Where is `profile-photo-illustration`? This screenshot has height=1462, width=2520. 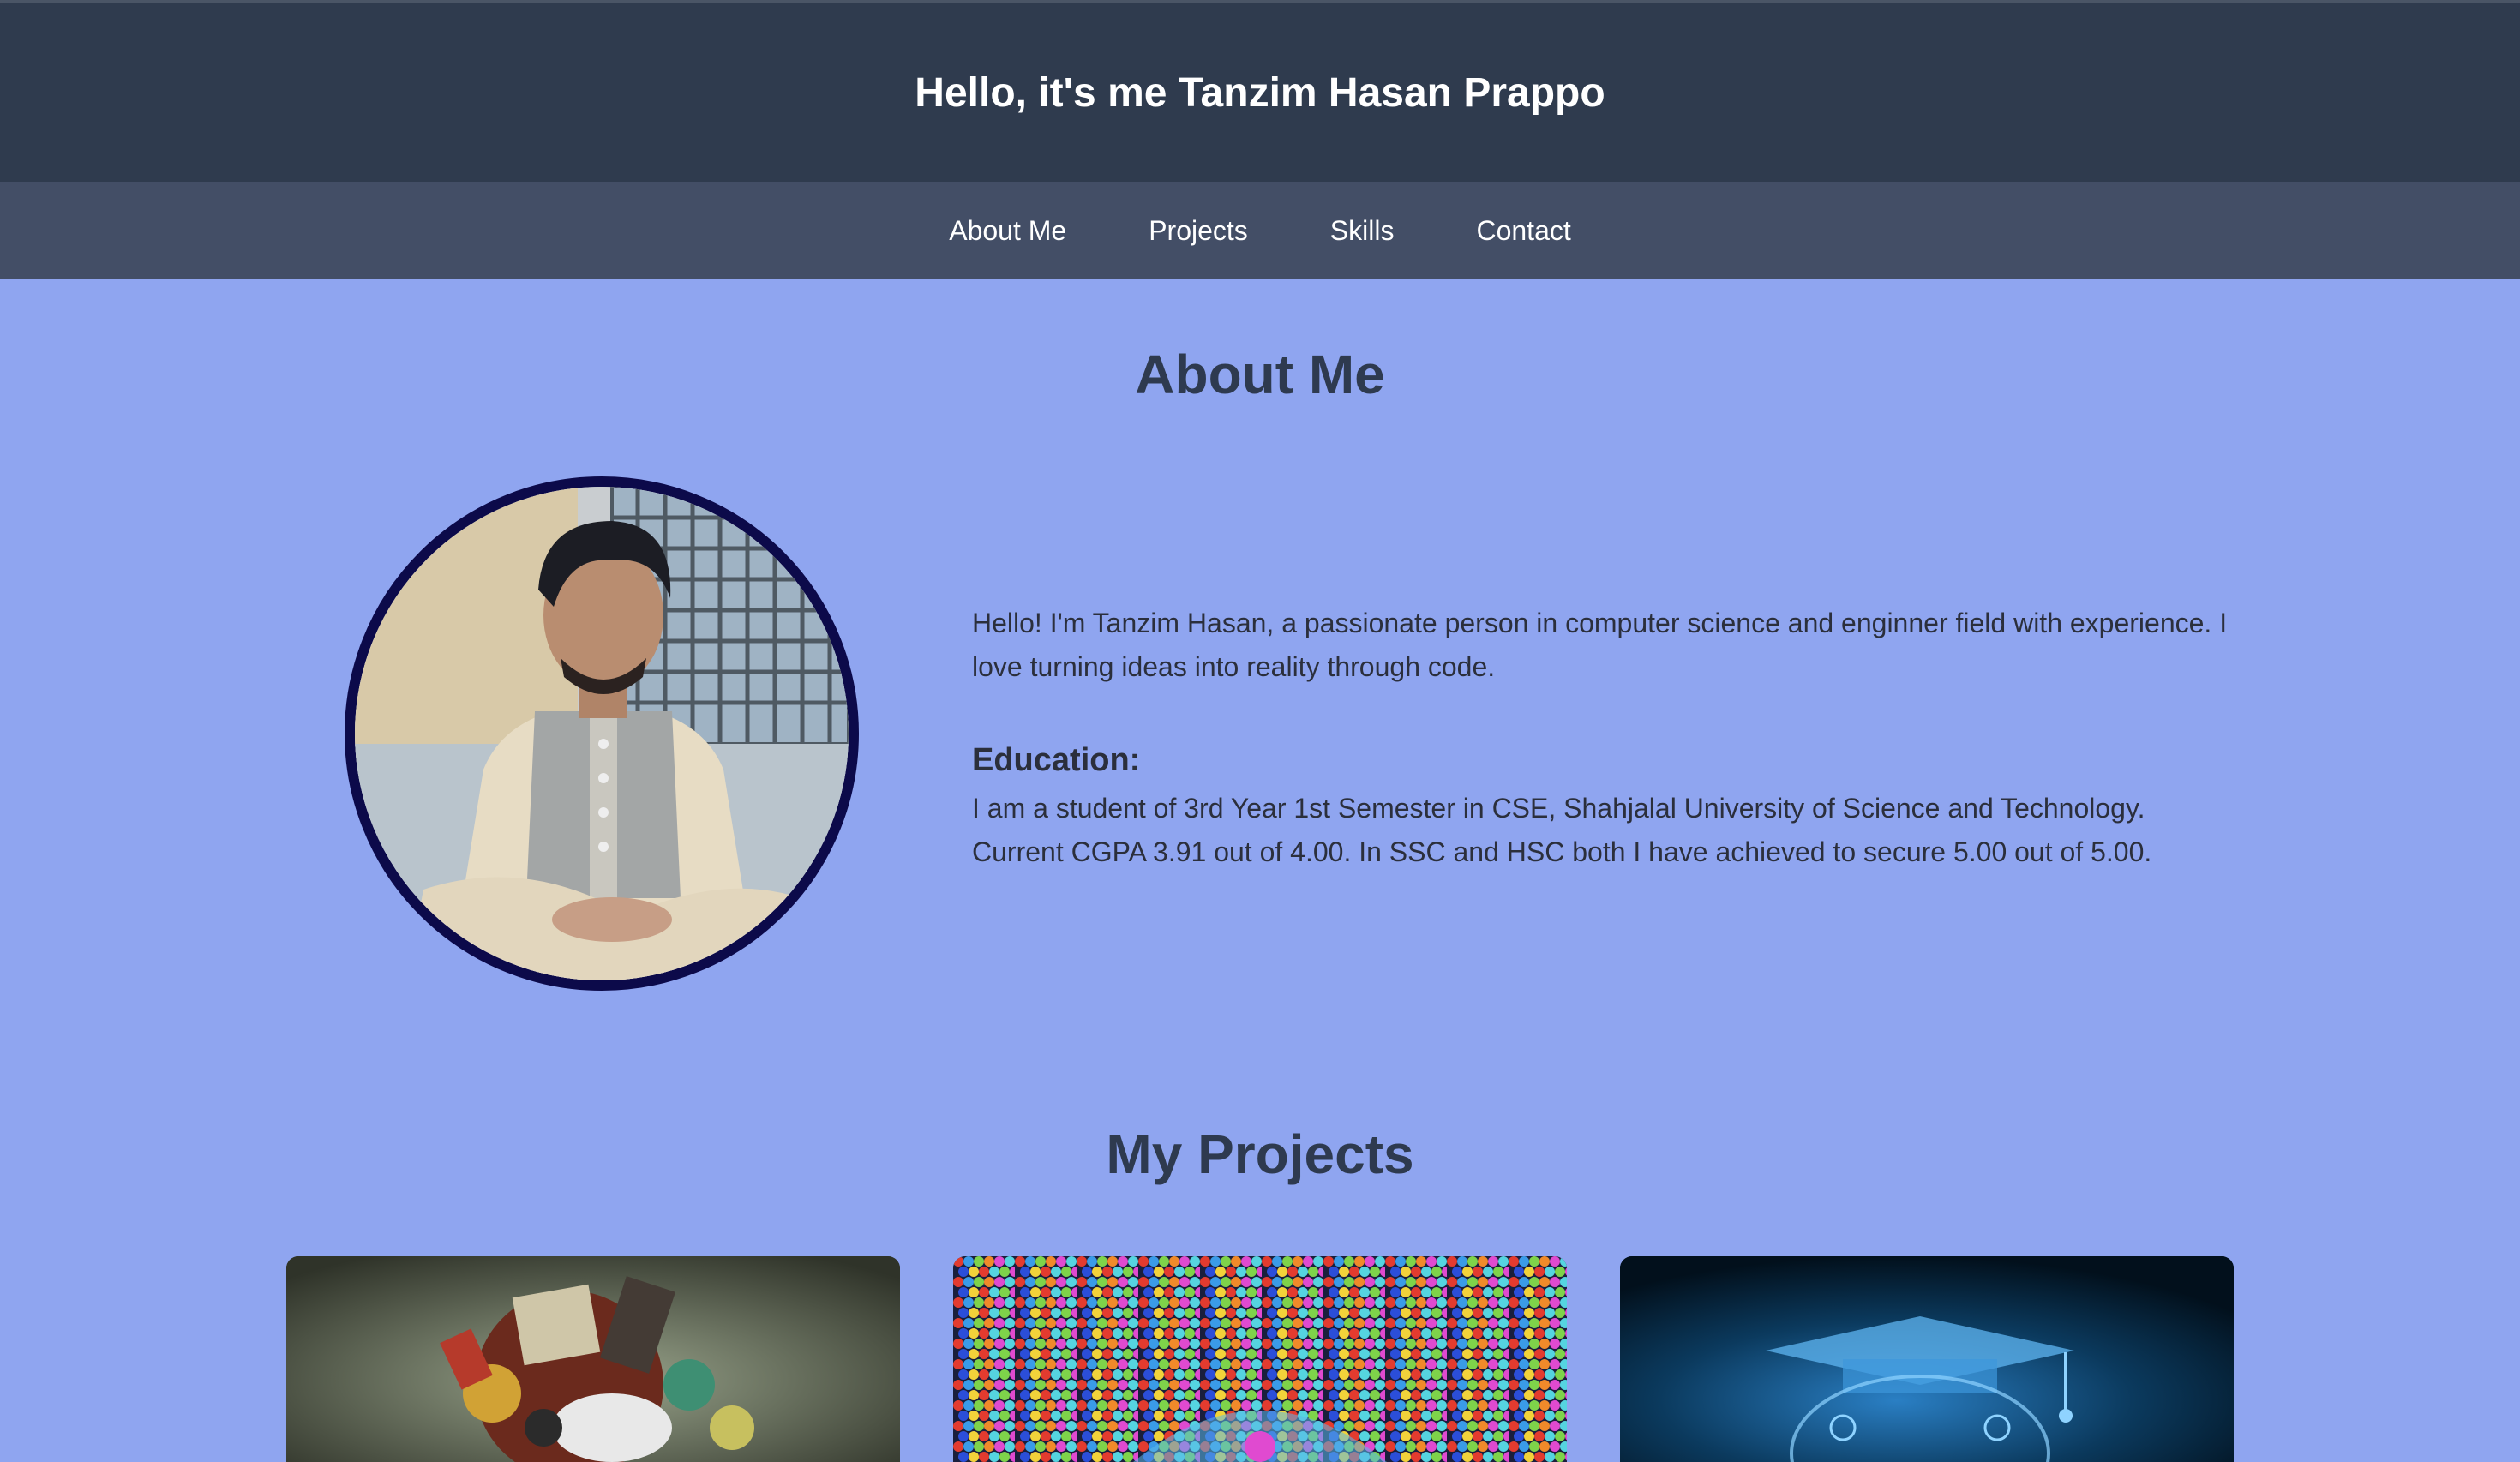 profile-photo-illustration is located at coordinates (602, 733).